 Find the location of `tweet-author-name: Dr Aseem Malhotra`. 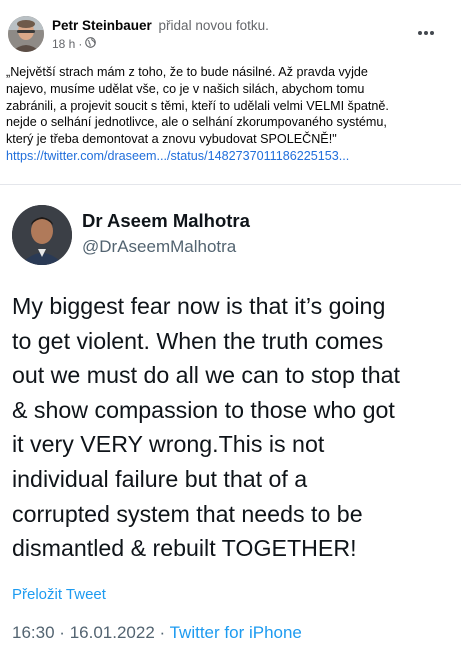

tweet-author-name: Dr Aseem Malhotra is located at coordinates (166, 220).